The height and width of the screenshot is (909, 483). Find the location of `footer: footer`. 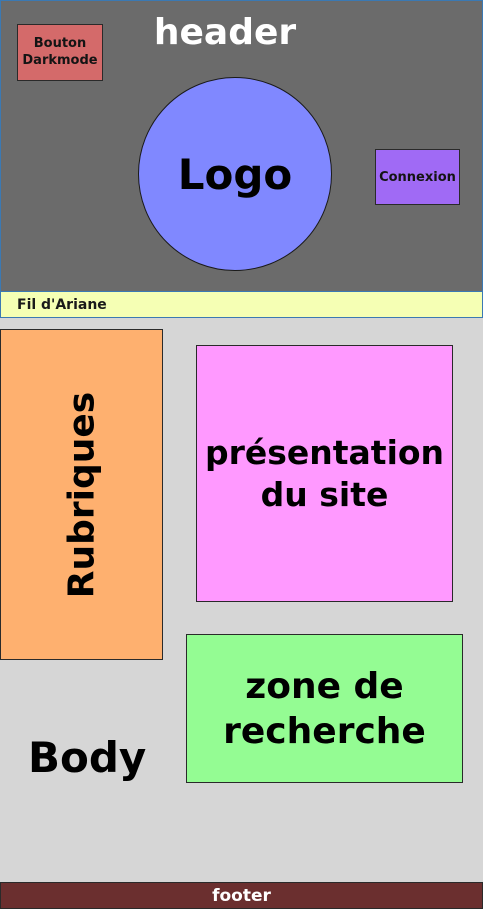

footer: footer is located at coordinates (241, 895).